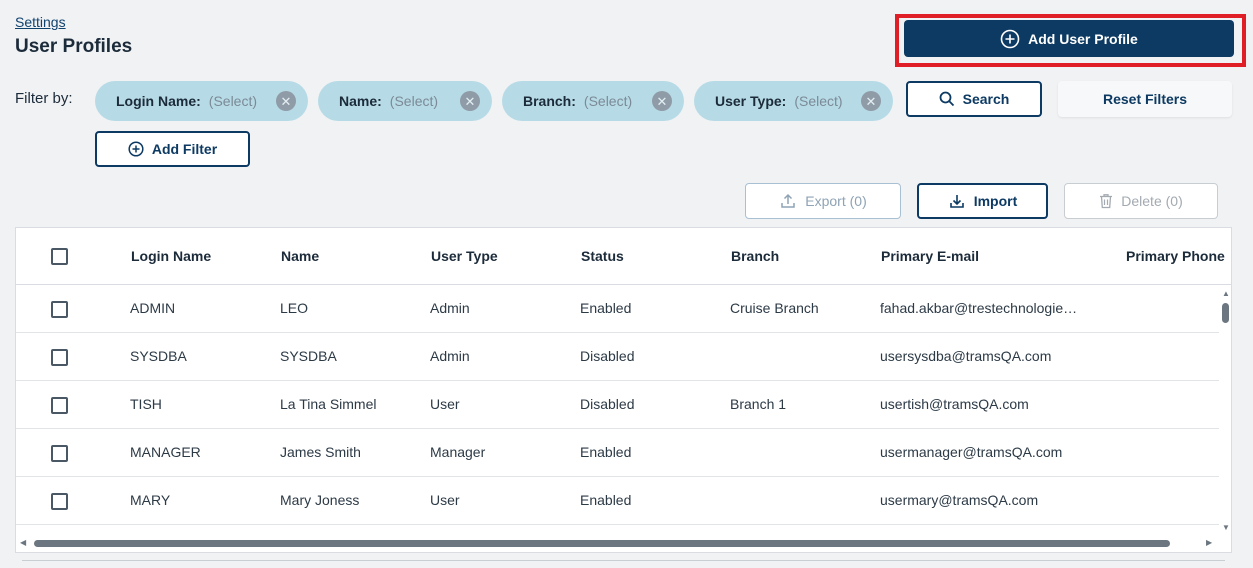 Image resolution: width=1253 pixels, height=568 pixels. What do you see at coordinates (758, 404) in the screenshot?
I see `cell-branch: Branch 1` at bounding box center [758, 404].